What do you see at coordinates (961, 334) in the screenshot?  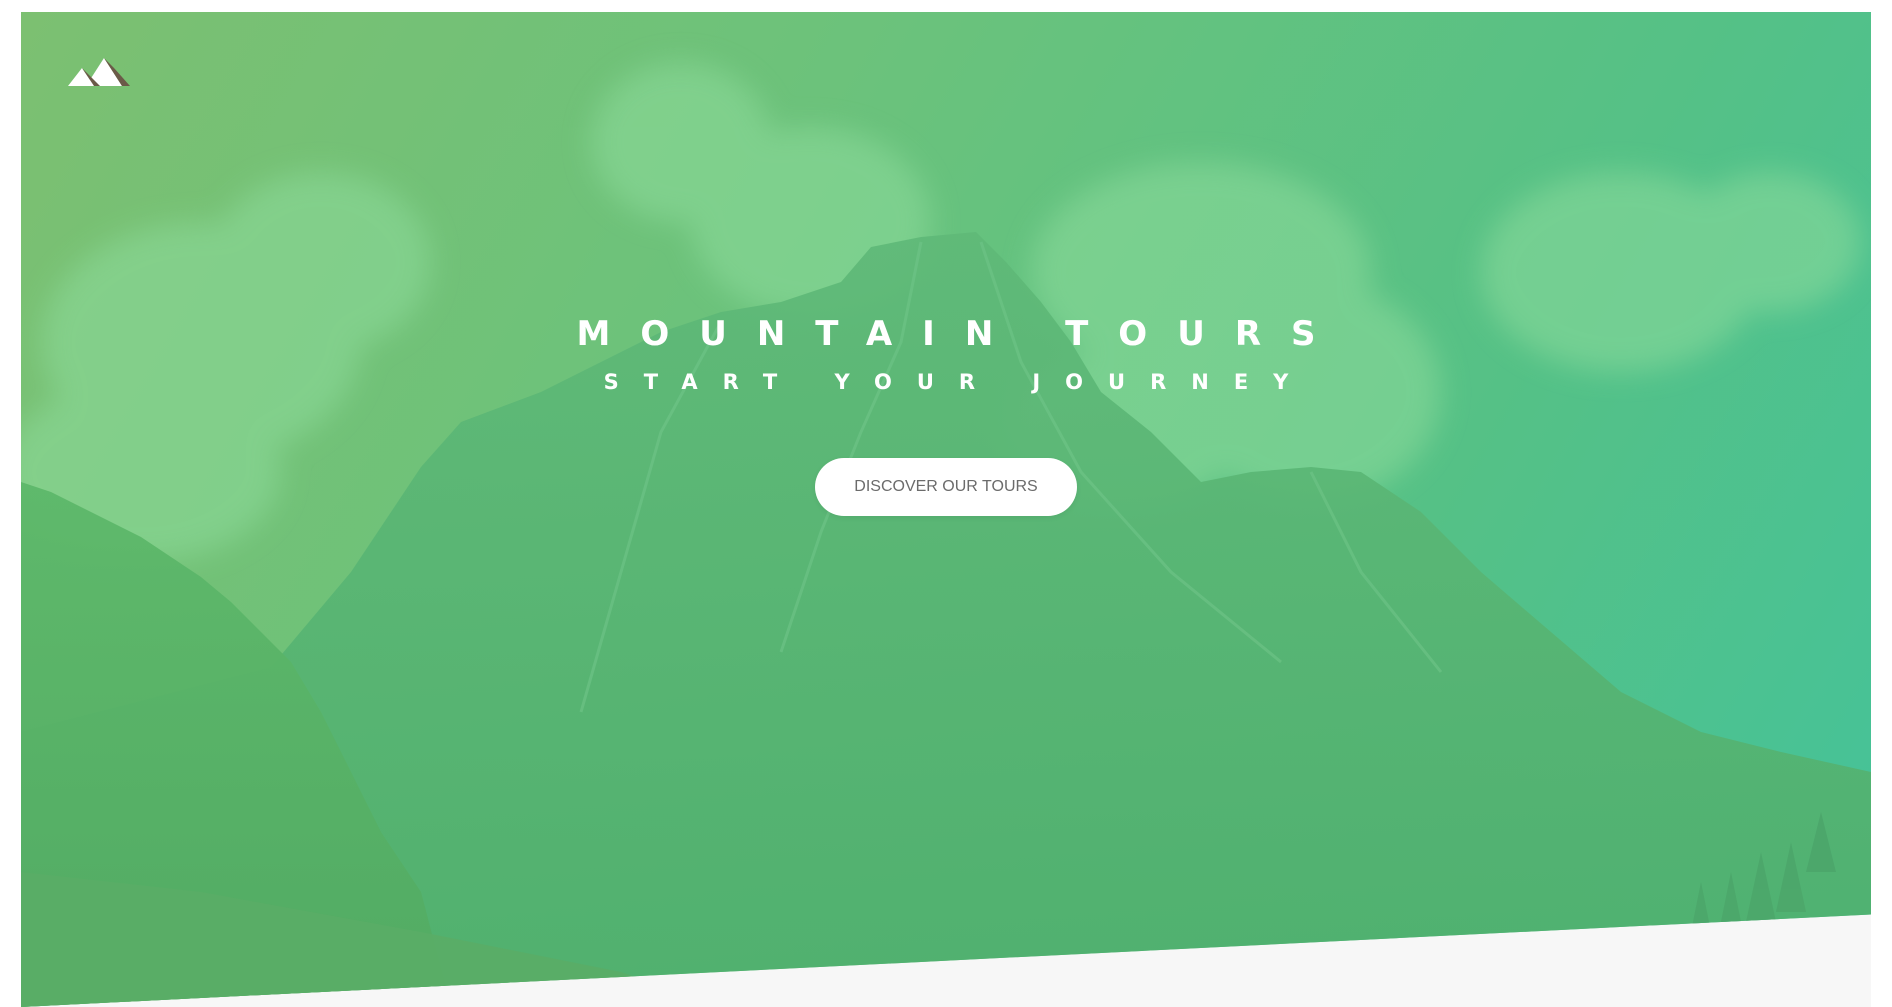 I see `hero-title: MOUNTAIN TOURS` at bounding box center [961, 334].